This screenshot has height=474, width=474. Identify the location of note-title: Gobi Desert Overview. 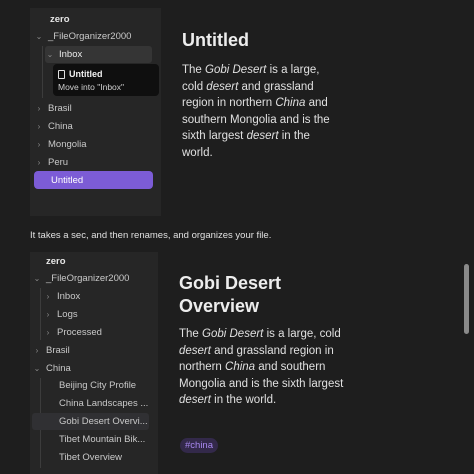
(230, 294).